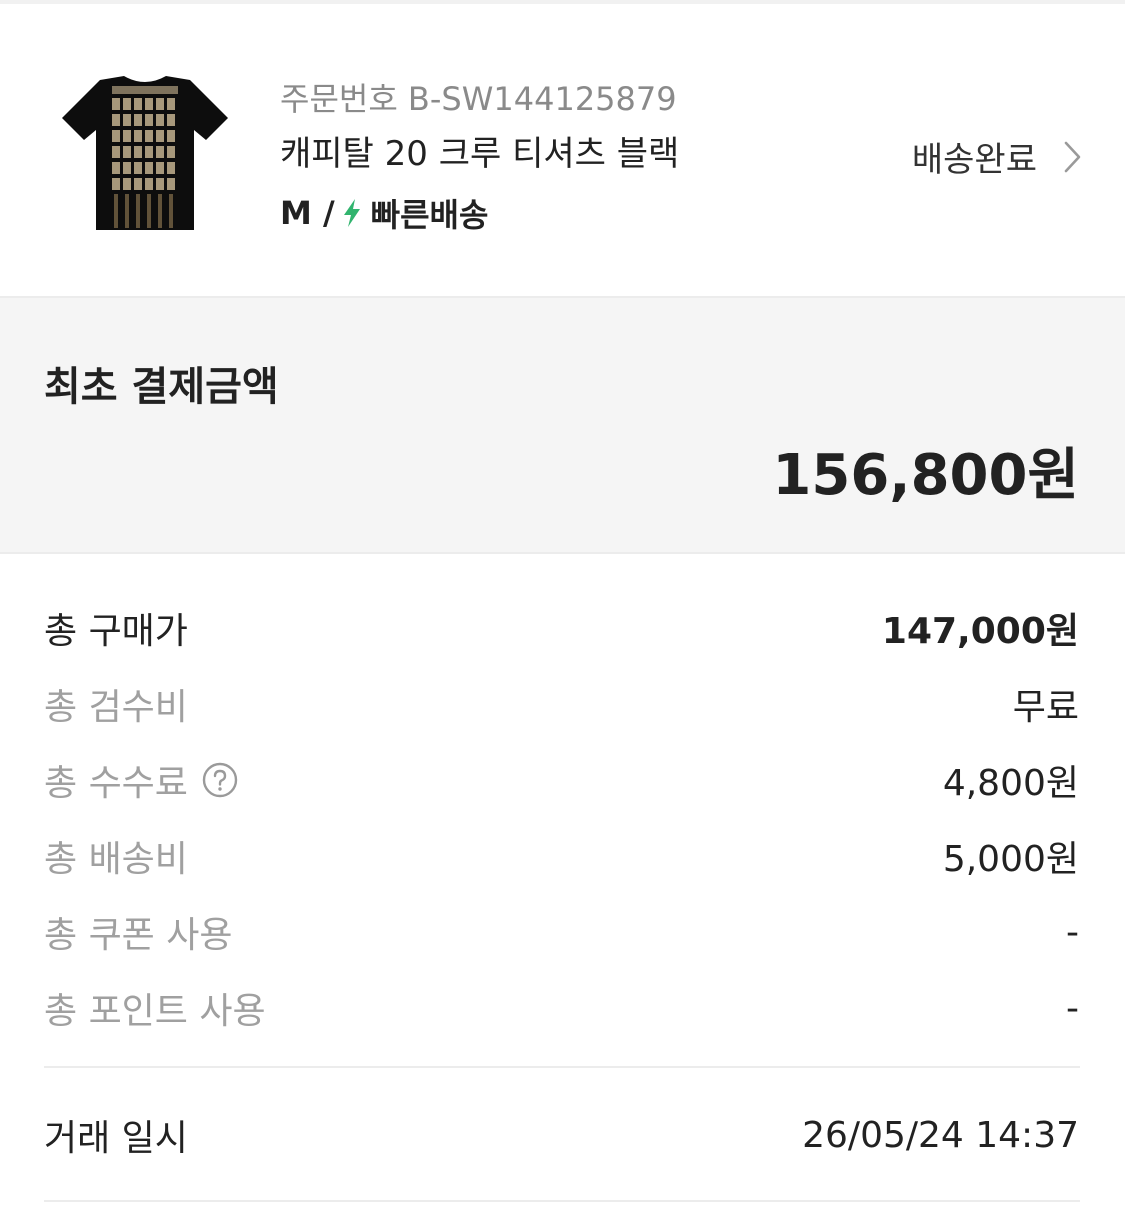  What do you see at coordinates (351, 213) in the screenshot?
I see `lightning-bolt-icon` at bounding box center [351, 213].